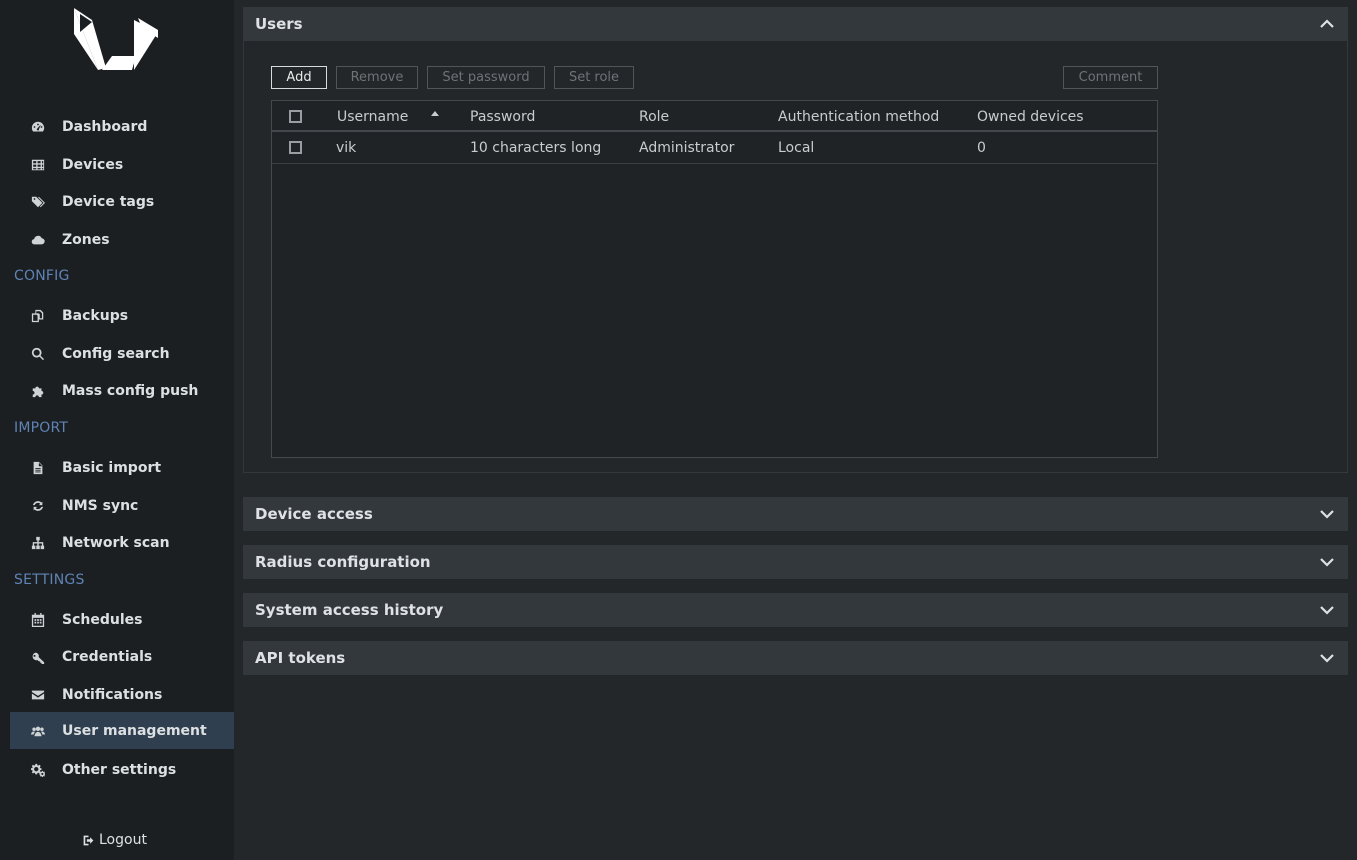  Describe the element at coordinates (502, 117) in the screenshot. I see `column-header-password: Password` at that location.